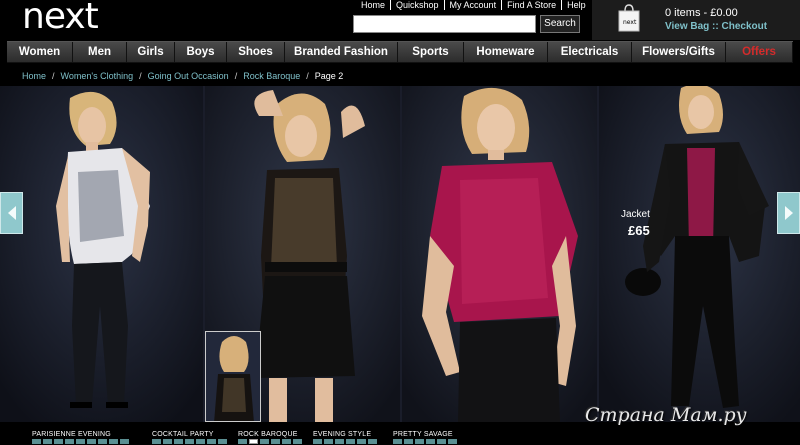  Describe the element at coordinates (374, 5) in the screenshot. I see `toplink-home: Home` at that location.